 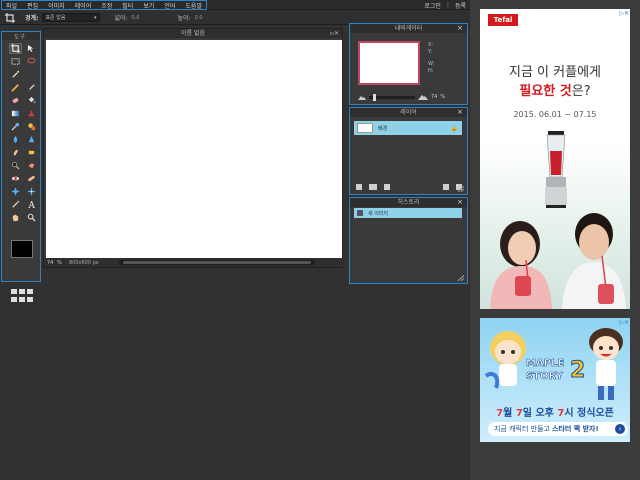 What do you see at coordinates (32, 18) in the screenshot?
I see `feather-label: 경계:` at bounding box center [32, 18].